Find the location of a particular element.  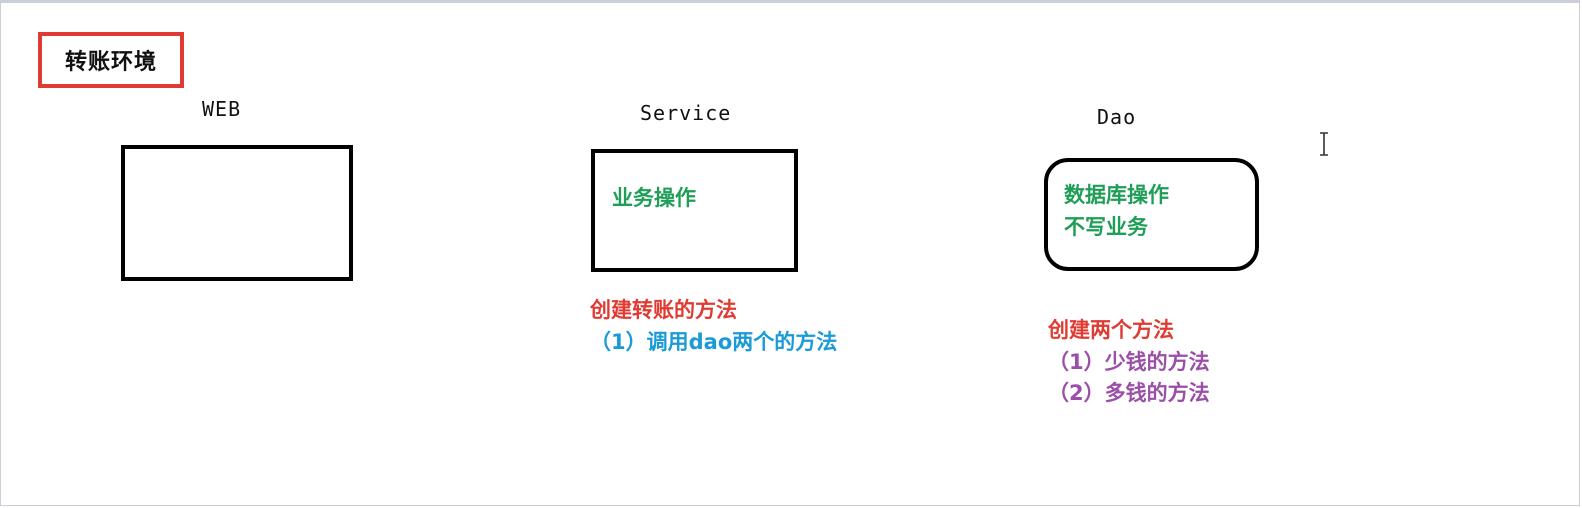

dao-notes-item-2: （2）多钱的方法 is located at coordinates (1129, 393).